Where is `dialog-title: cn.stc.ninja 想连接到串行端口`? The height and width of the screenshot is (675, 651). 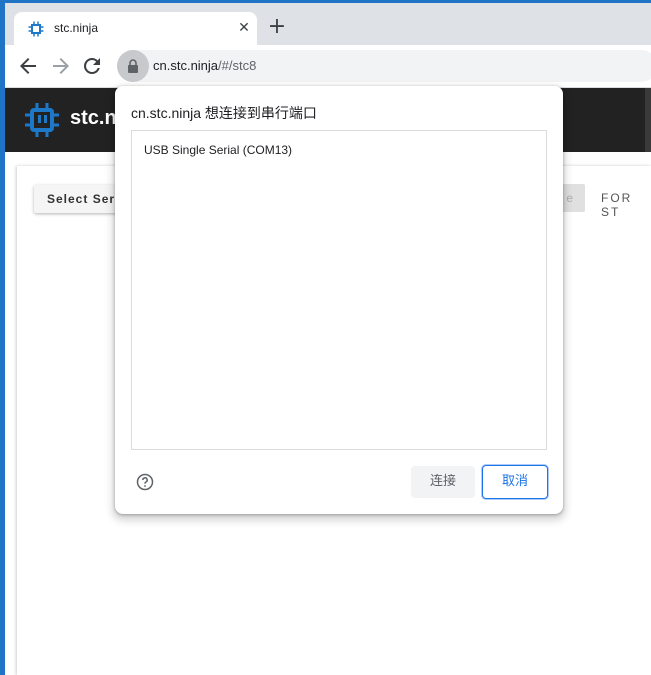
dialog-title: cn.stc.ninja 想连接到串行端口 is located at coordinates (224, 113).